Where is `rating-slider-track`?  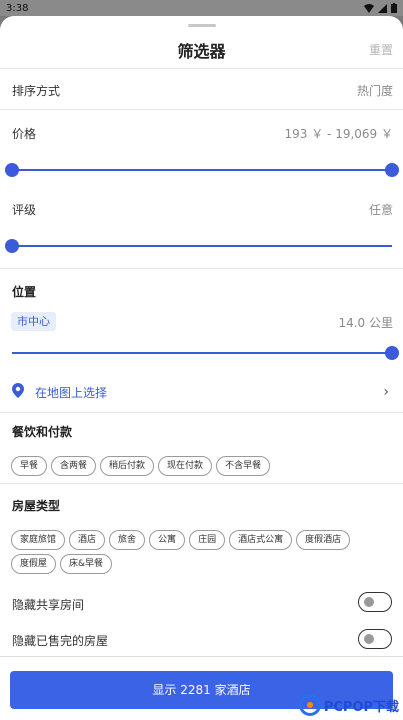 rating-slider-track is located at coordinates (202, 246).